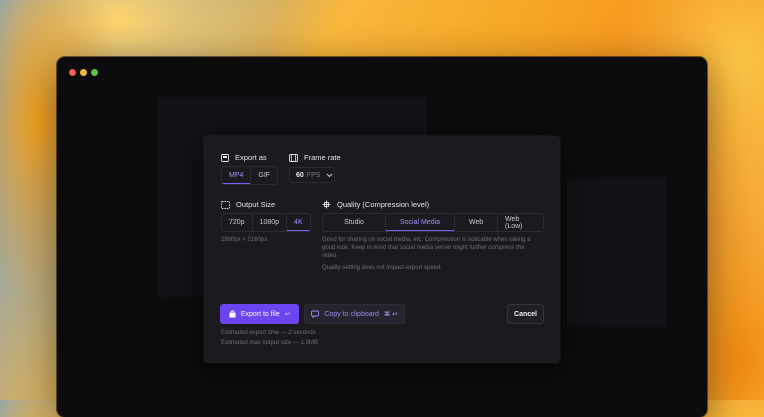  I want to click on cancel-button: Cancel, so click(525, 314).